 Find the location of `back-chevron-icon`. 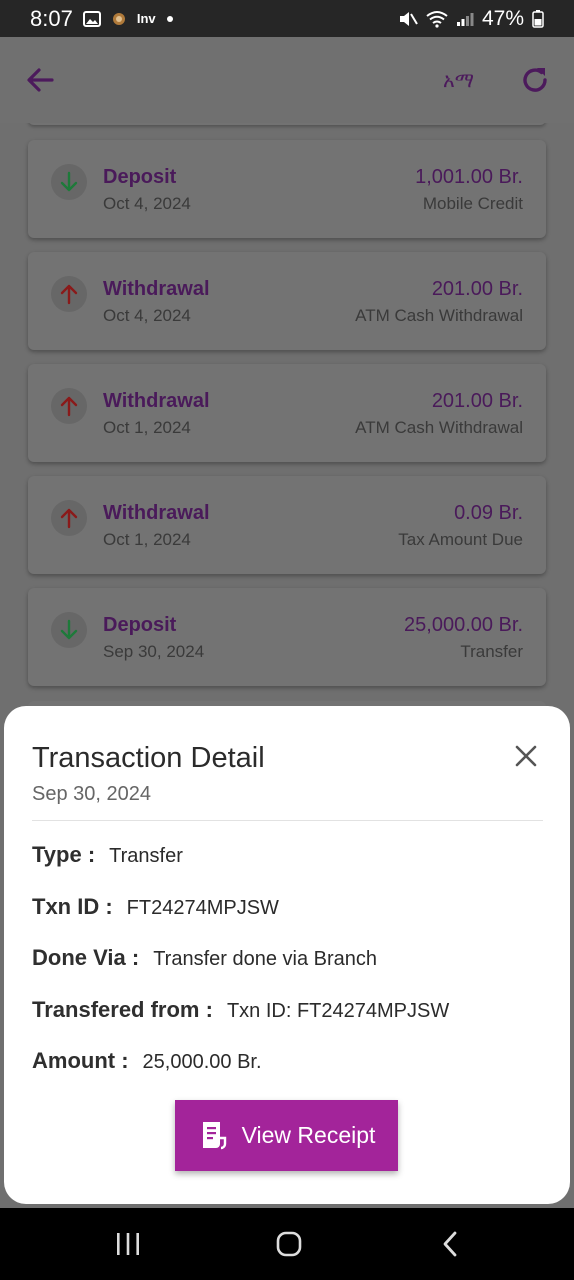

back-chevron-icon is located at coordinates (450, 1244).